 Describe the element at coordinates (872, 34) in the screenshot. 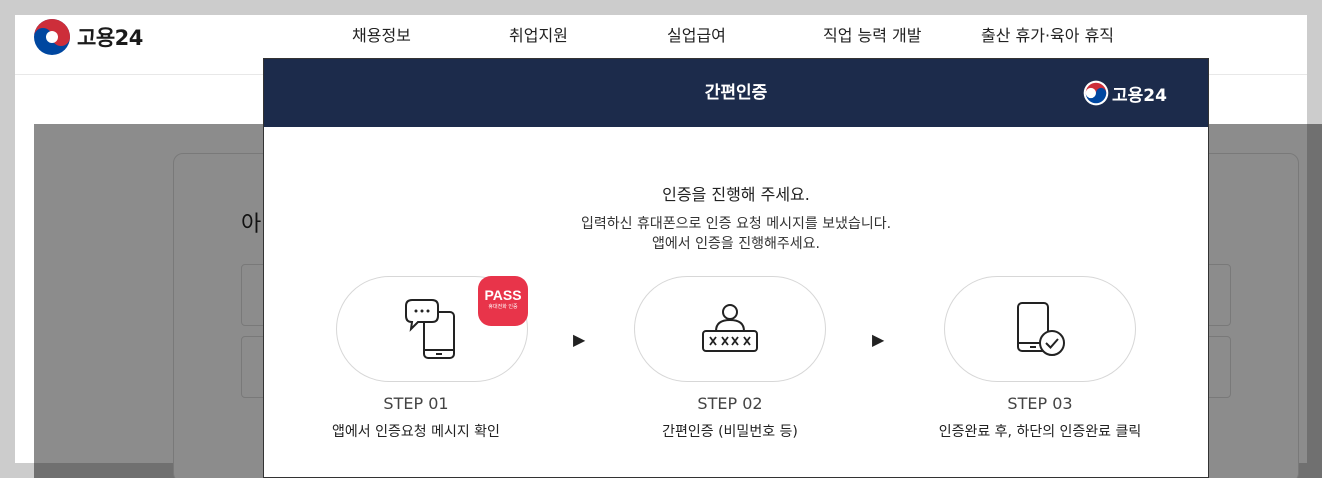

I see `nav-item-job-skills: 직업 능력 개발` at that location.